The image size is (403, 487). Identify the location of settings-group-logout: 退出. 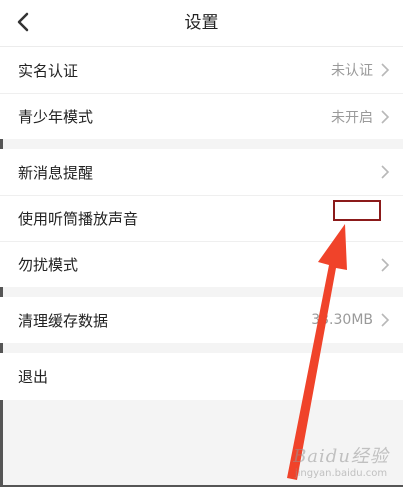
(201, 376).